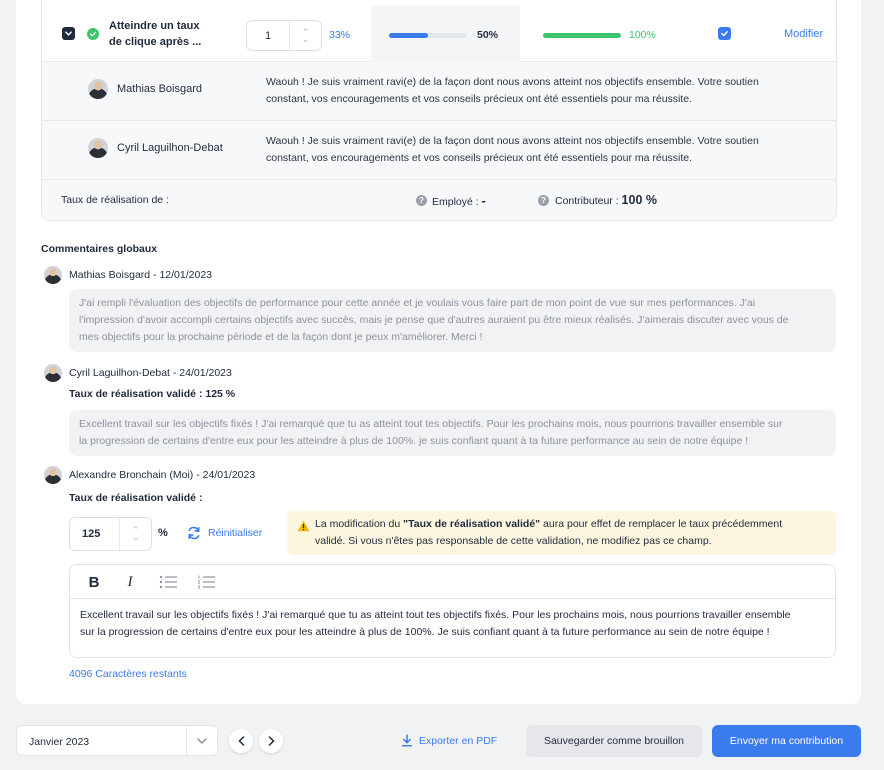  Describe the element at coordinates (152, 394) in the screenshot. I see `validated-rate: Taux de réalisation validé : 125 %` at that location.